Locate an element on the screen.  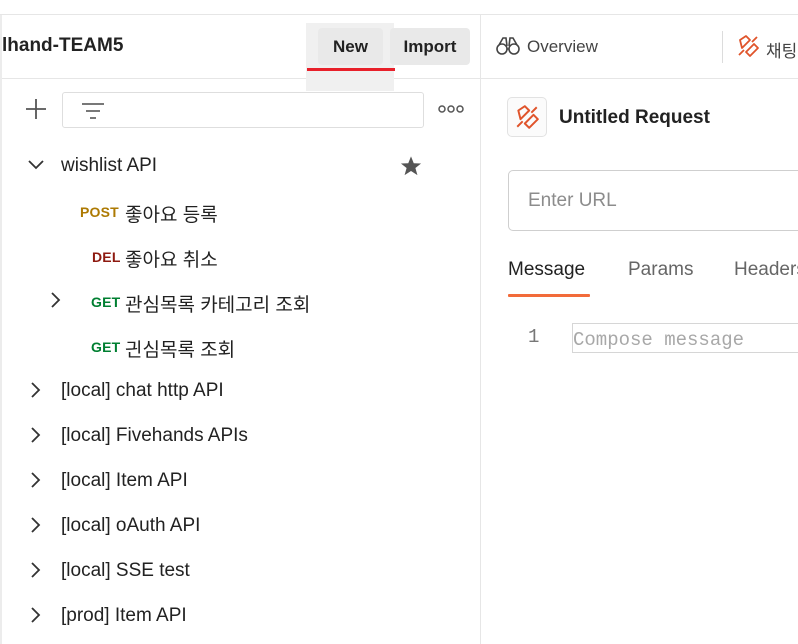
collection-item: [local] chat http API is located at coordinates (241, 390).